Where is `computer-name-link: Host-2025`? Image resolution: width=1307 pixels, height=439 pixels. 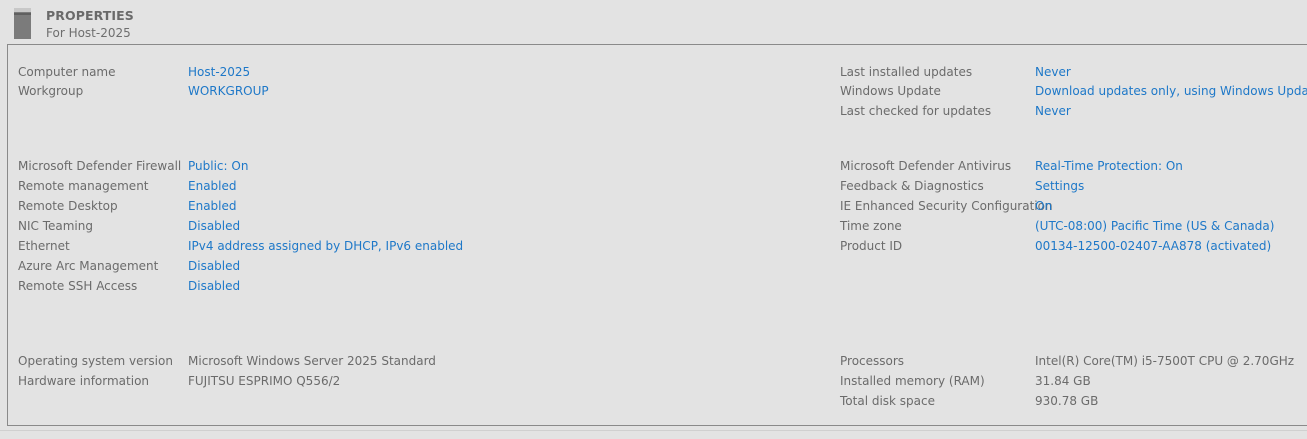 computer-name-link: Host-2025 is located at coordinates (219, 72).